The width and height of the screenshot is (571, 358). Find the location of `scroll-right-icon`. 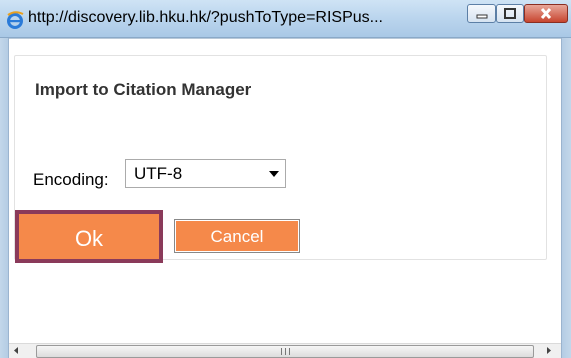

scroll-right-icon is located at coordinates (549, 350).